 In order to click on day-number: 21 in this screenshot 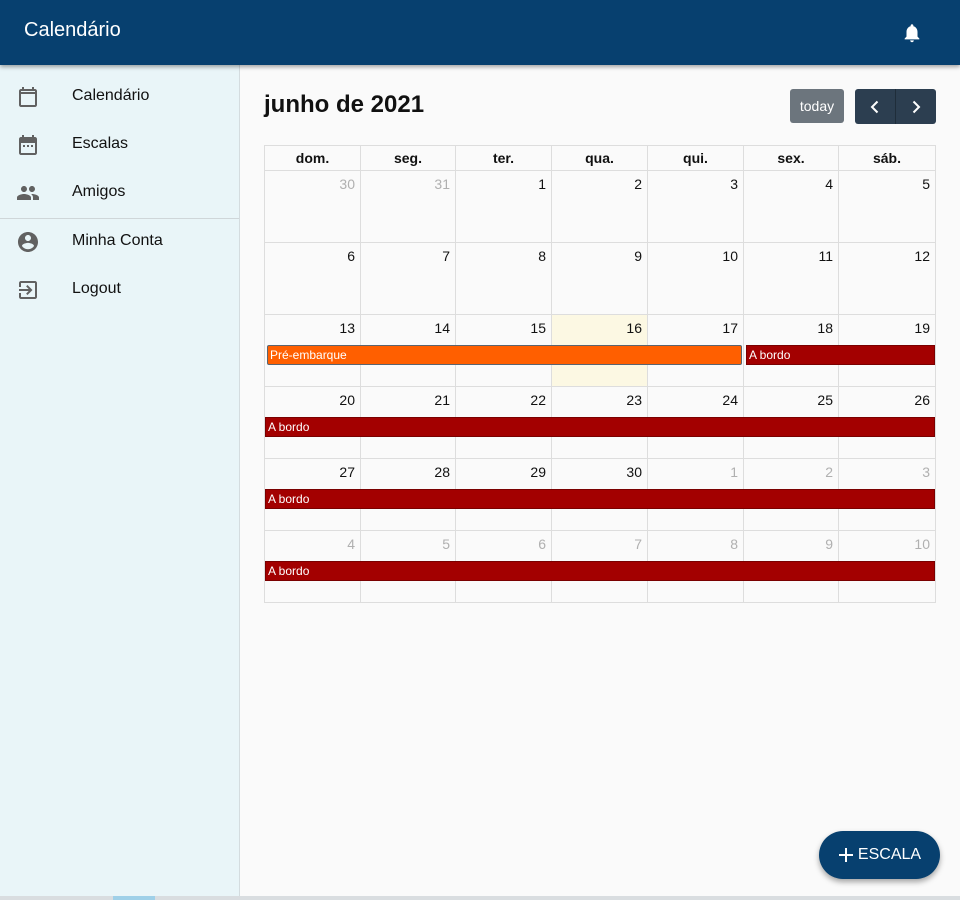, I will do `click(442, 400)`.